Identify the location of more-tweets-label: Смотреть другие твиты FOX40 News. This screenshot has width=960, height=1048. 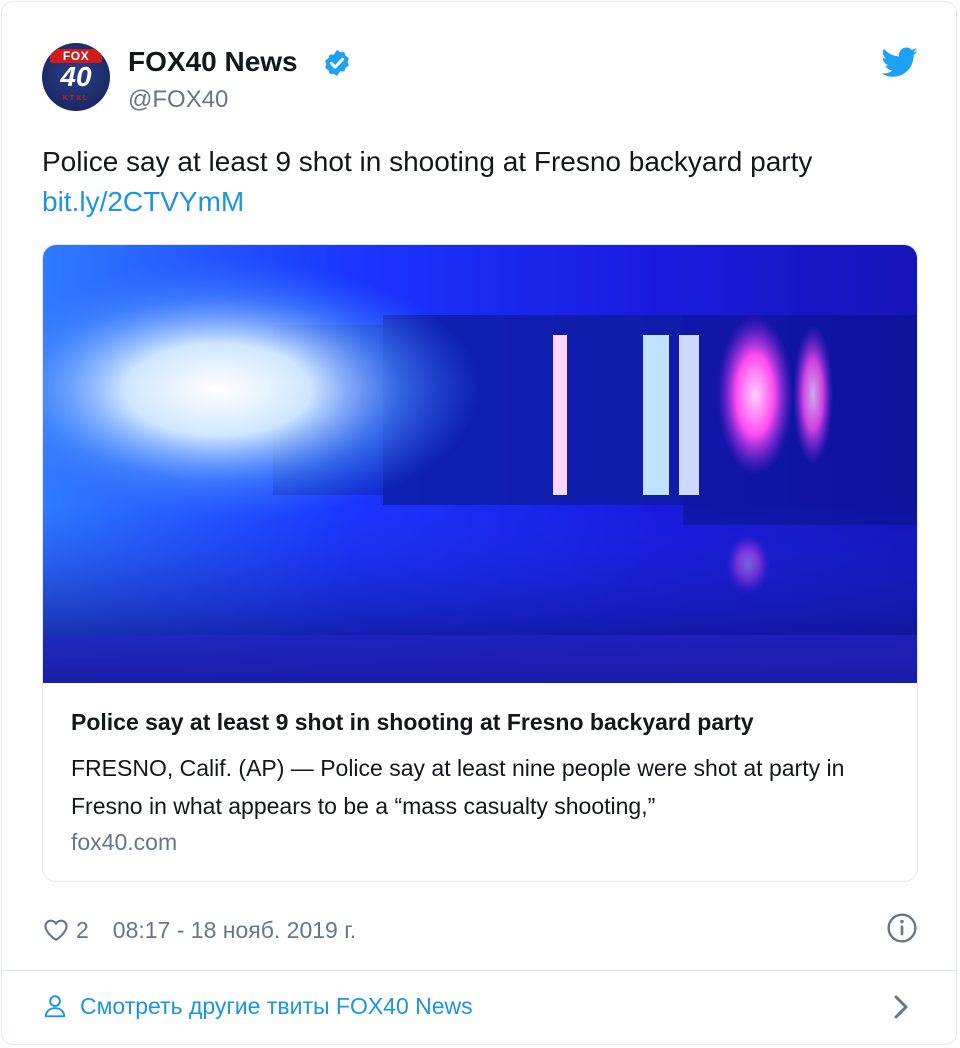
(276, 1006).